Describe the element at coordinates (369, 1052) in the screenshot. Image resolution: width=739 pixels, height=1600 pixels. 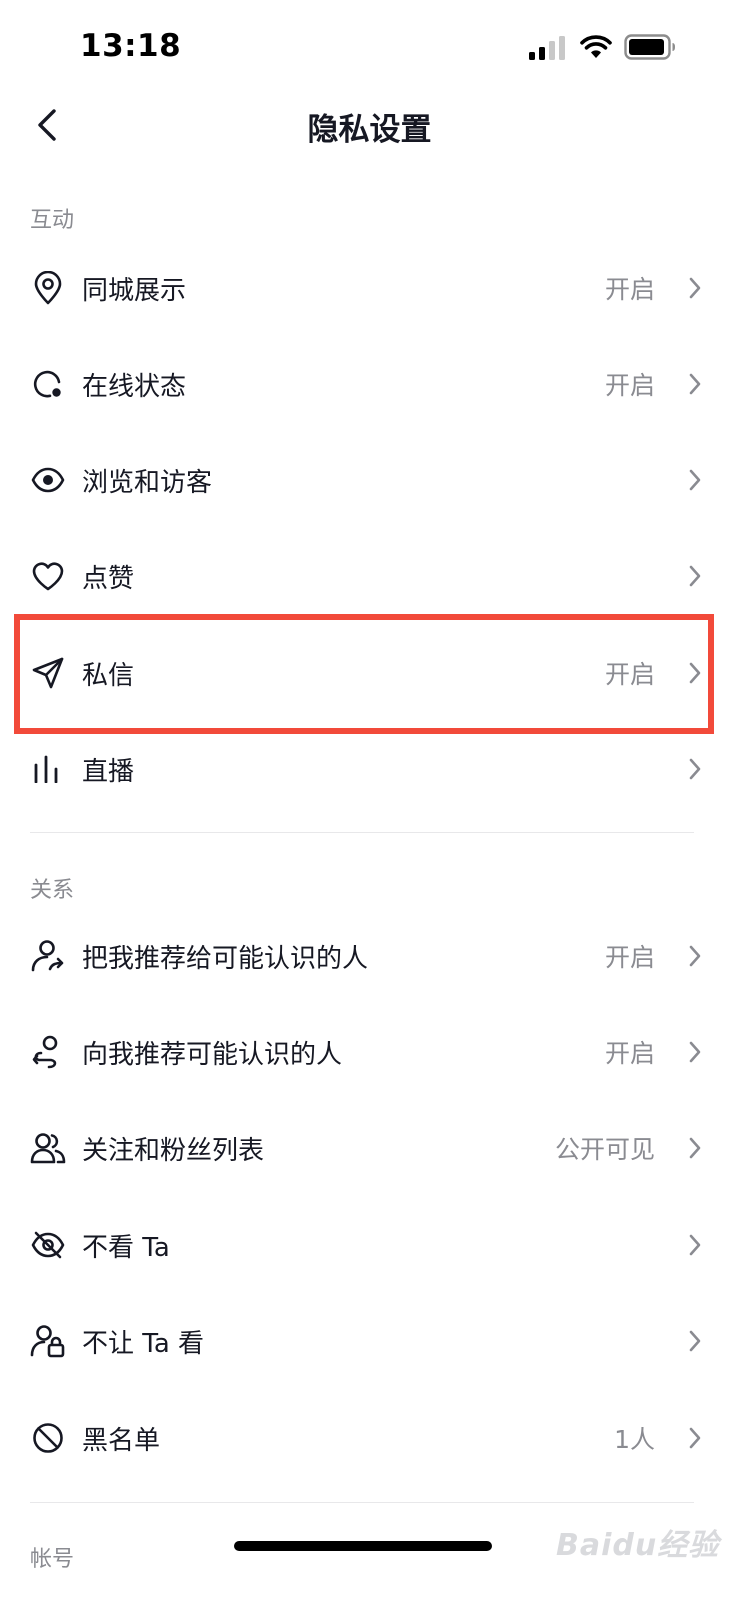
I see `row-recommend-to-me: 向我推荐可能认识的人 开启` at that location.